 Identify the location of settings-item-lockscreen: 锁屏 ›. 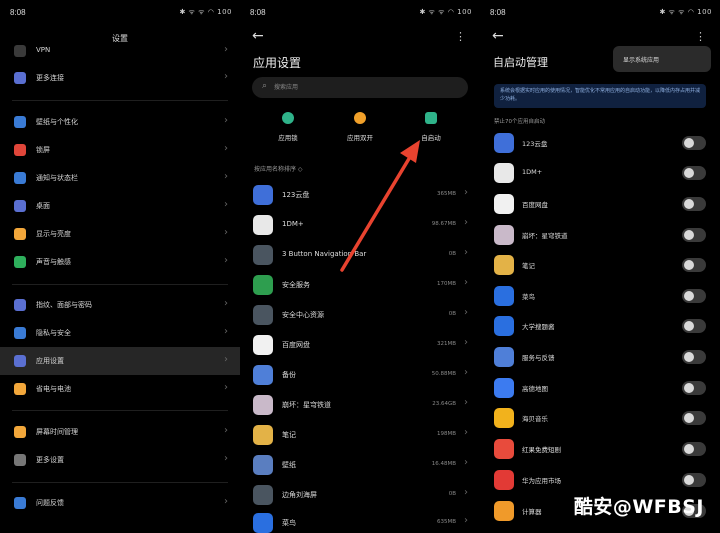
(120, 150).